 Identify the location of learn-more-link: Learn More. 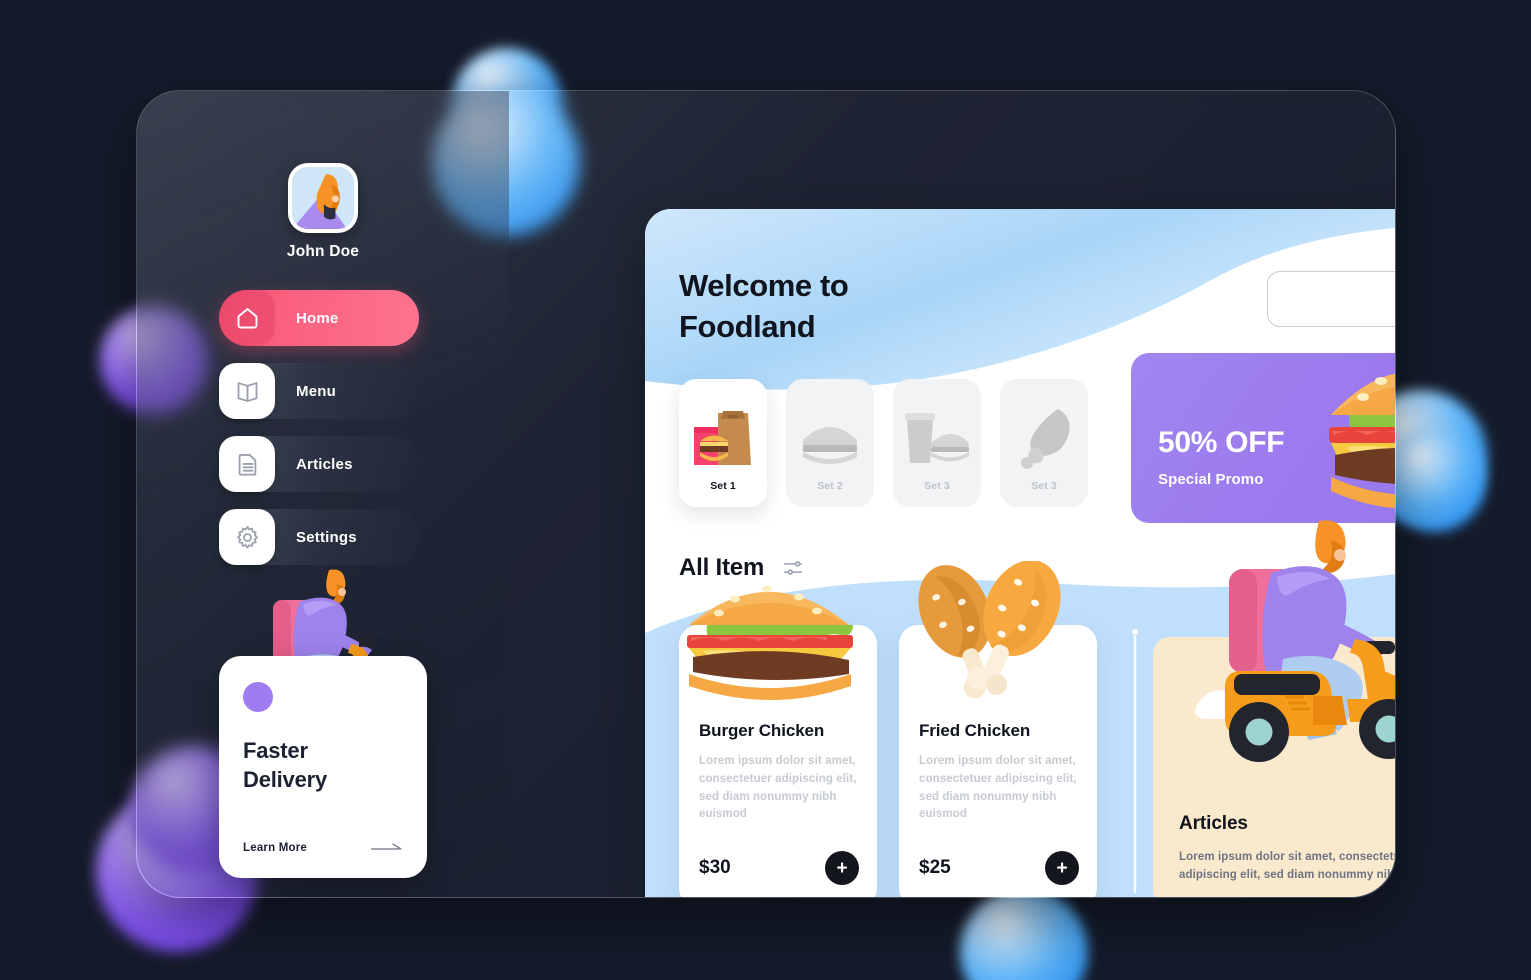
(275, 848).